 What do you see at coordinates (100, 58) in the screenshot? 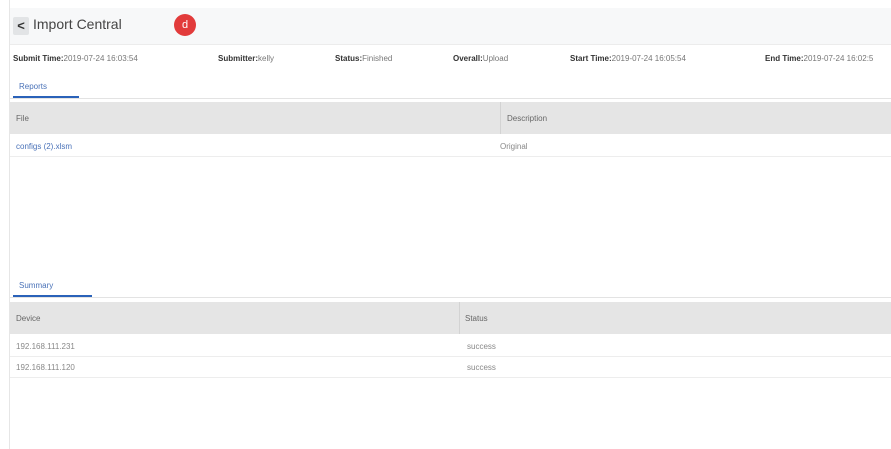
I see `submit-time-value: 2019-07-24 16:03:54` at bounding box center [100, 58].